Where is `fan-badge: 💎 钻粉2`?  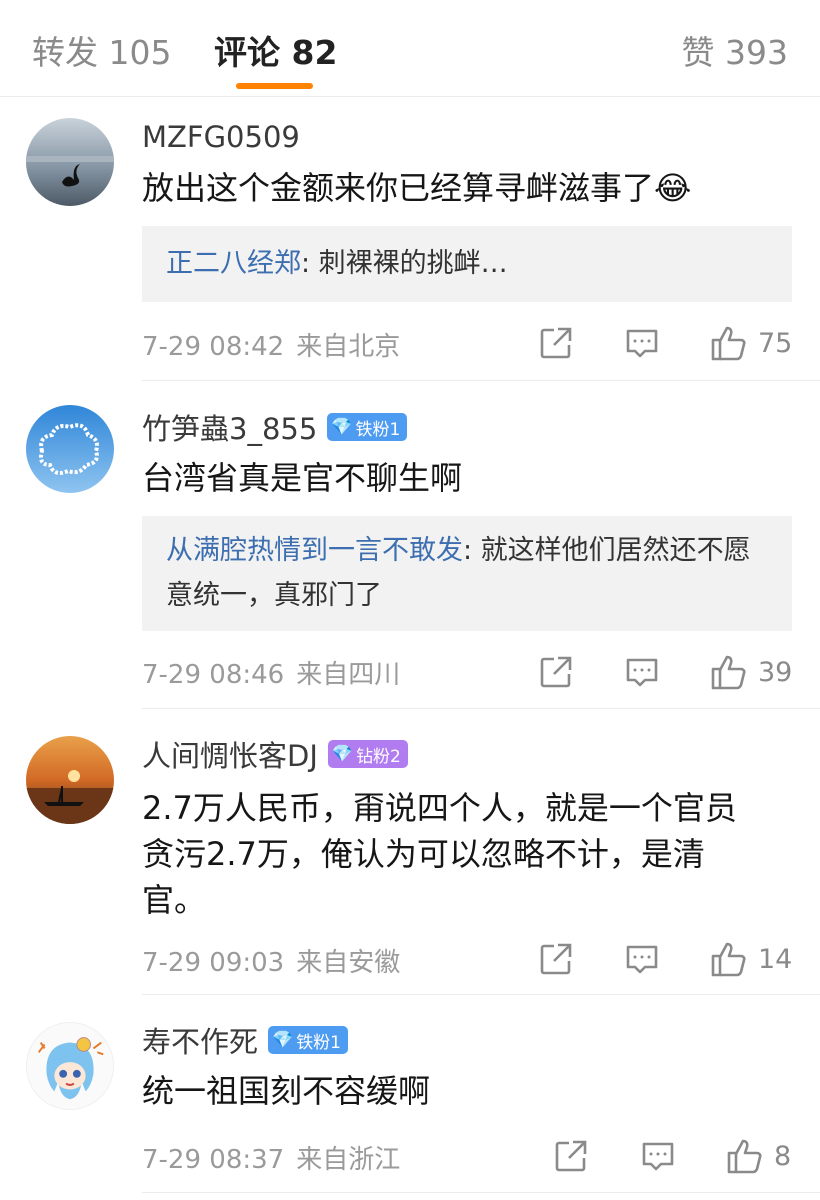 fan-badge: 💎 钻粉2 is located at coordinates (367, 754).